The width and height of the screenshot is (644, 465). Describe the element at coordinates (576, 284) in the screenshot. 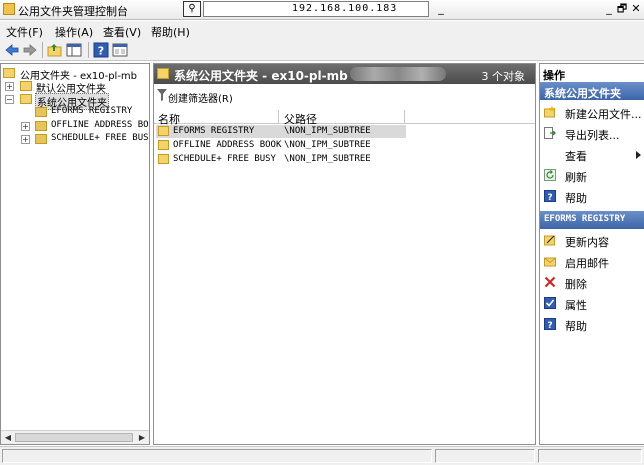

I see `action-label: 删除` at that location.